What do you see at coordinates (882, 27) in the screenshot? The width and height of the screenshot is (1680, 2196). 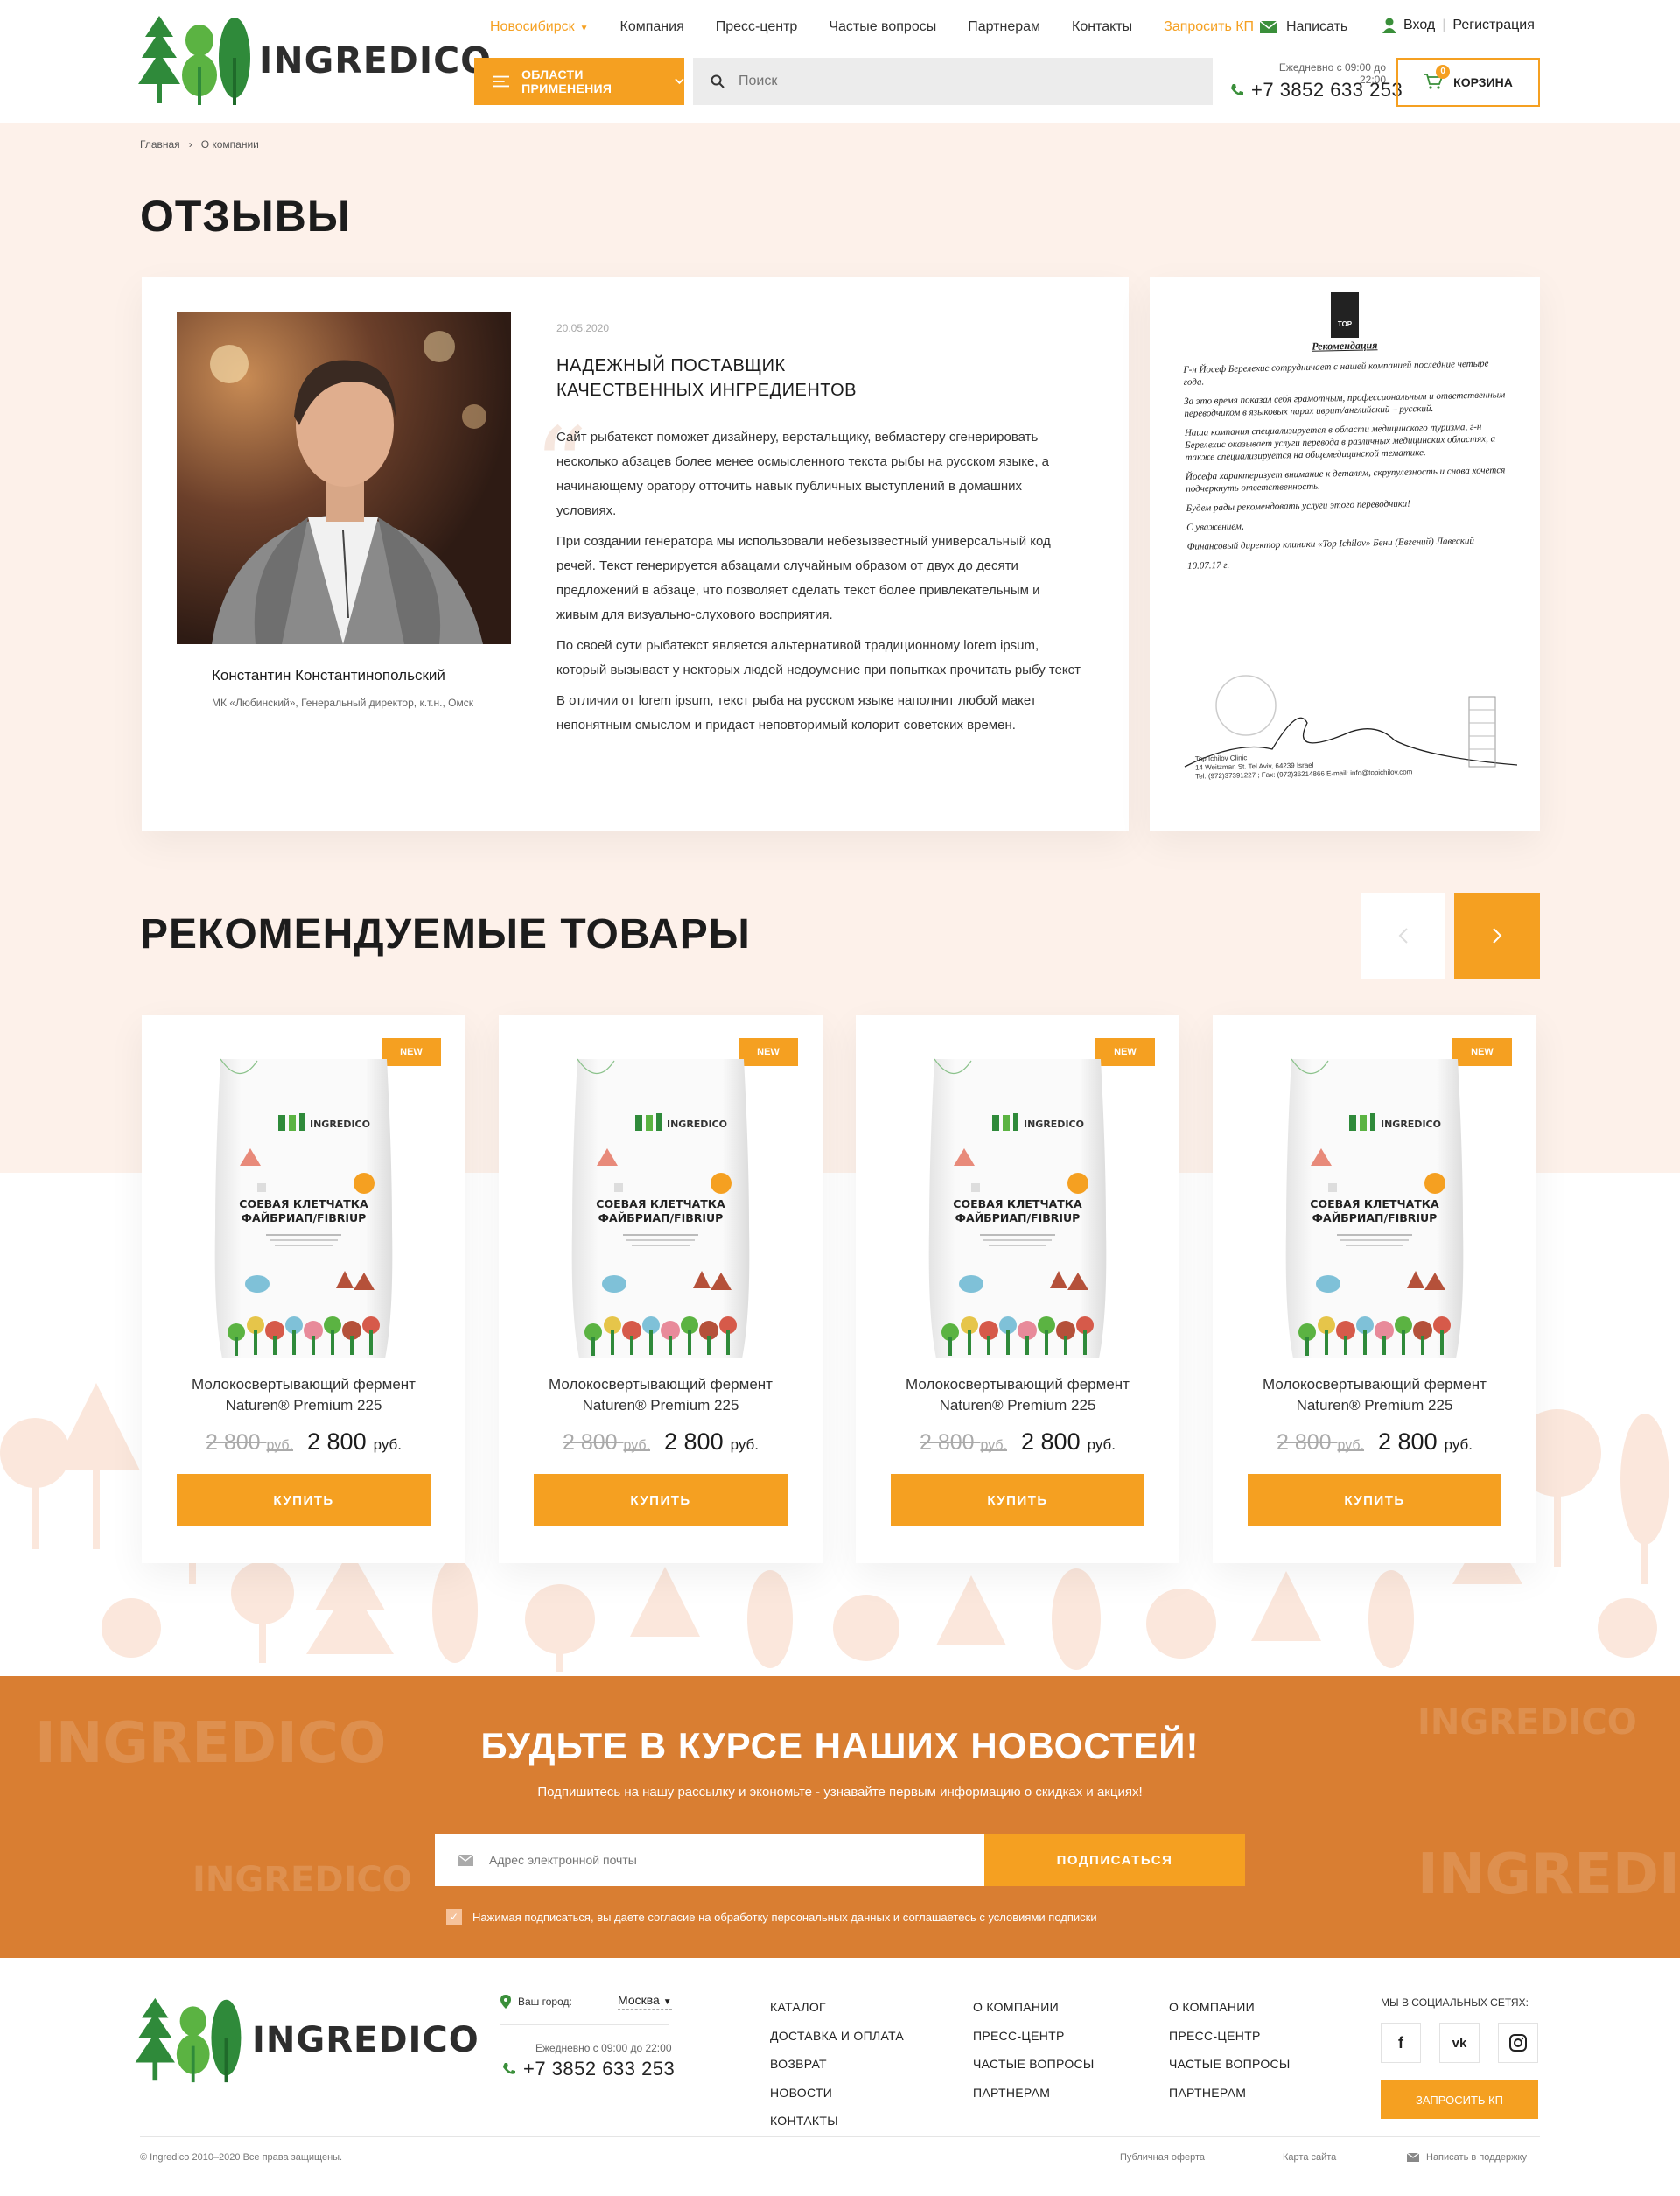 I see `nav-faq: Частые вопросы` at bounding box center [882, 27].